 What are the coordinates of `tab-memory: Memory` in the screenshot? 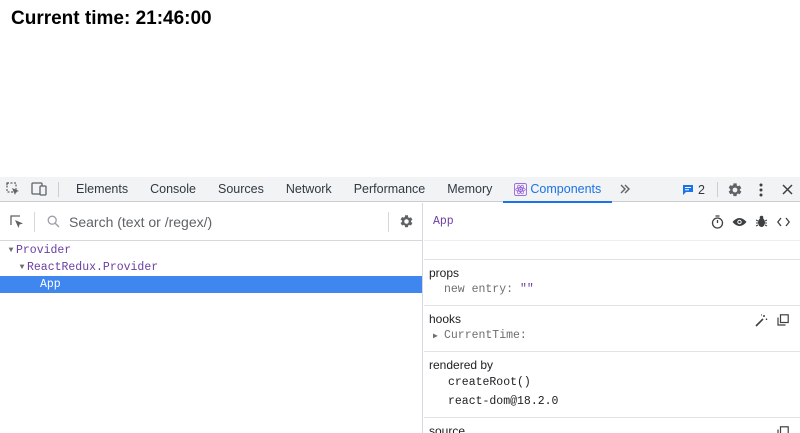 It's located at (469, 189).